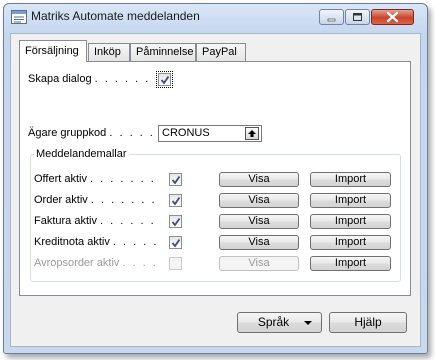 Image resolution: width=435 pixels, height=360 pixels. I want to click on skapa-dialog-label: Skapa dialog . . . . . ., so click(89, 79).